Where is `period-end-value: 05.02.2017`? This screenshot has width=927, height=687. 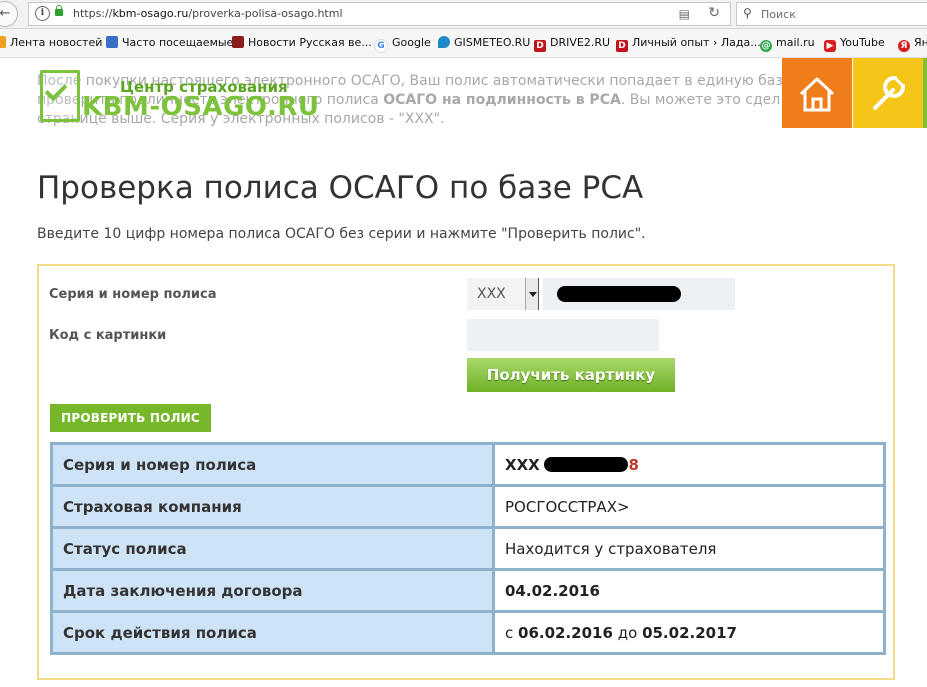 period-end-value: 05.02.2017 is located at coordinates (689, 632).